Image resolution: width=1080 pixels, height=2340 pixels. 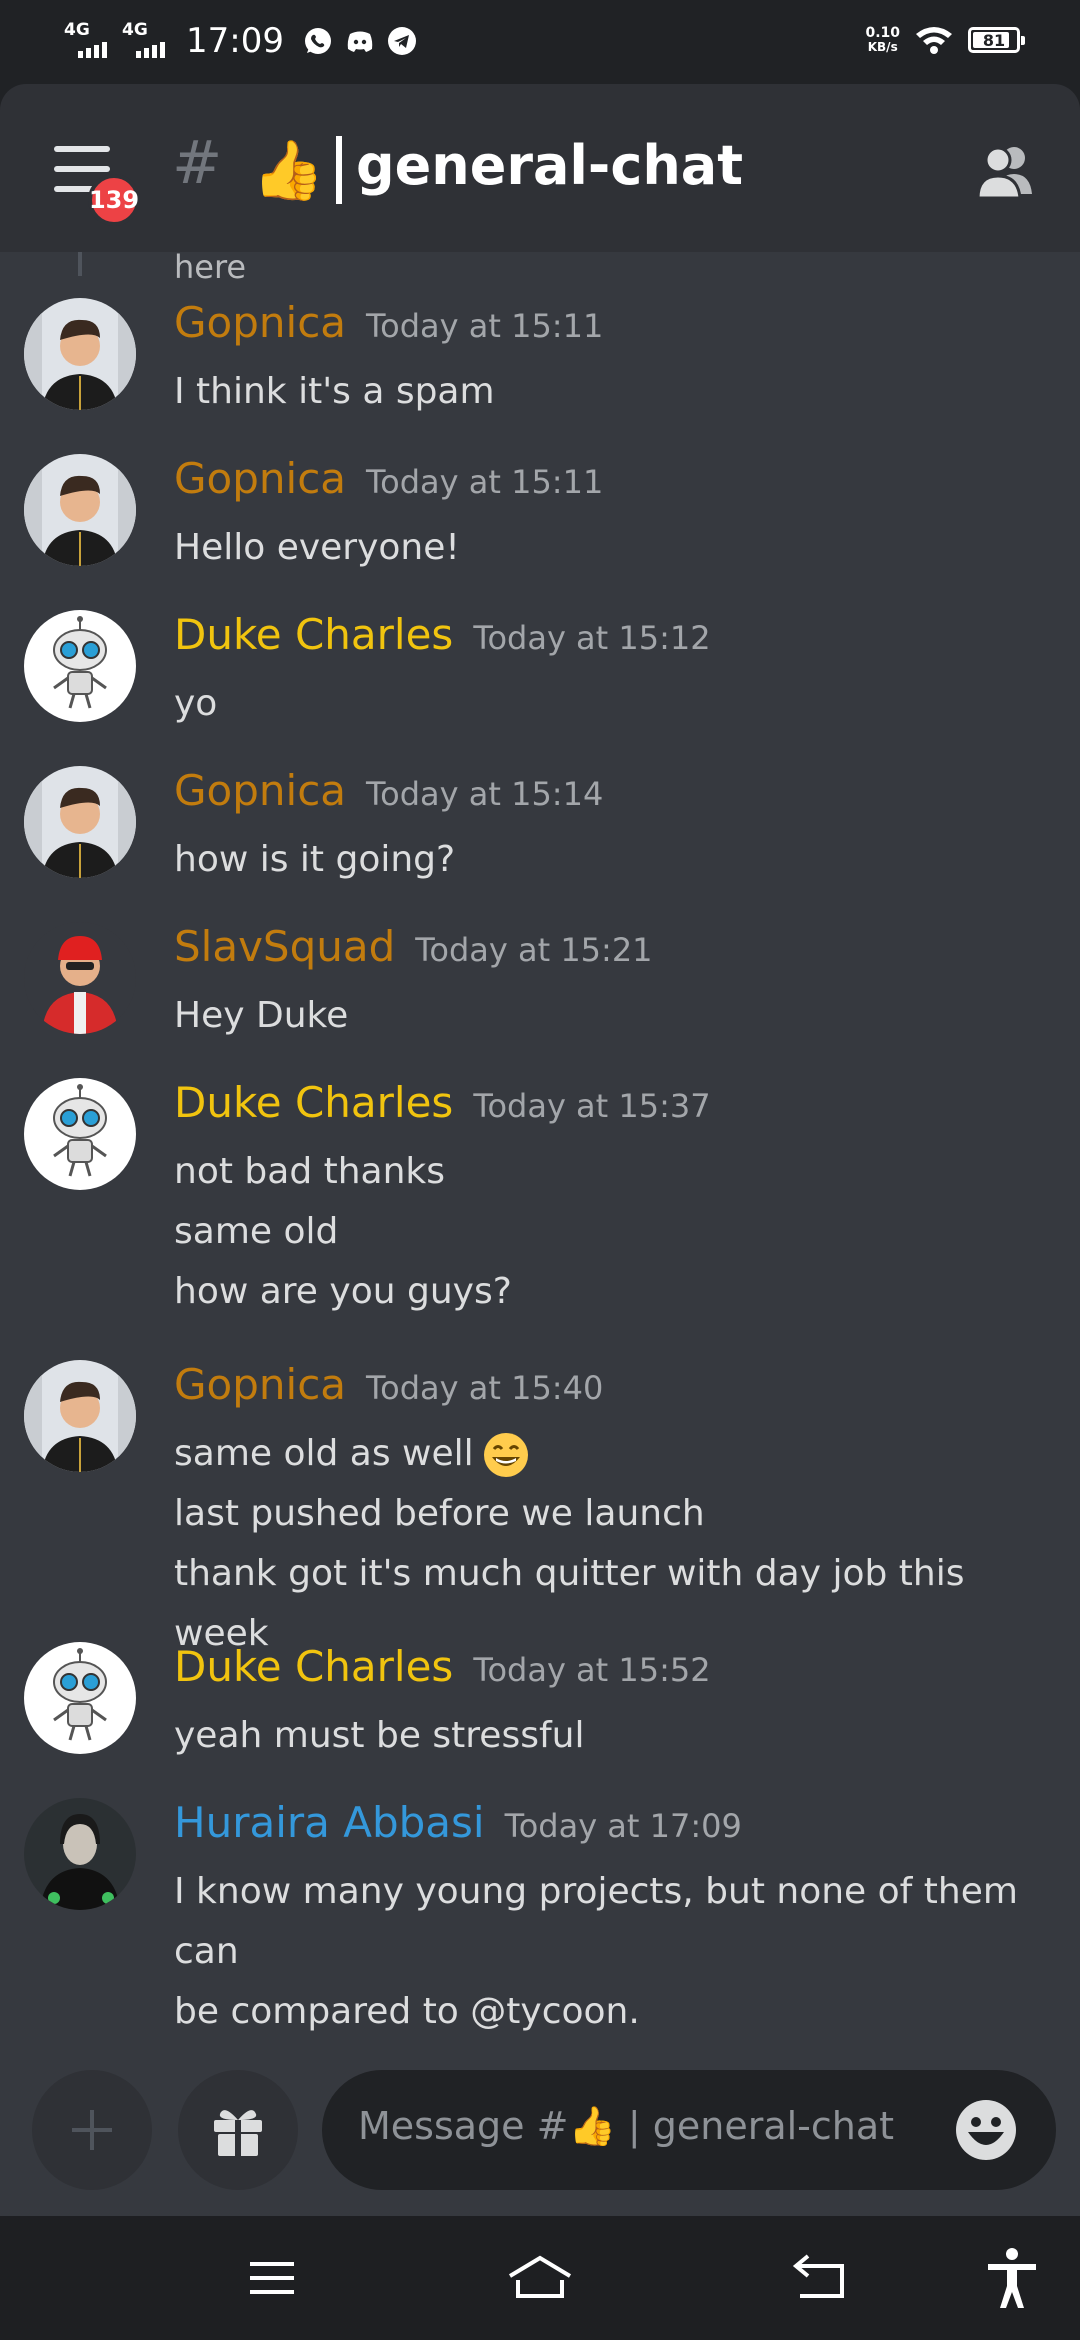 I want to click on battery-icon: 81, so click(x=996, y=40).